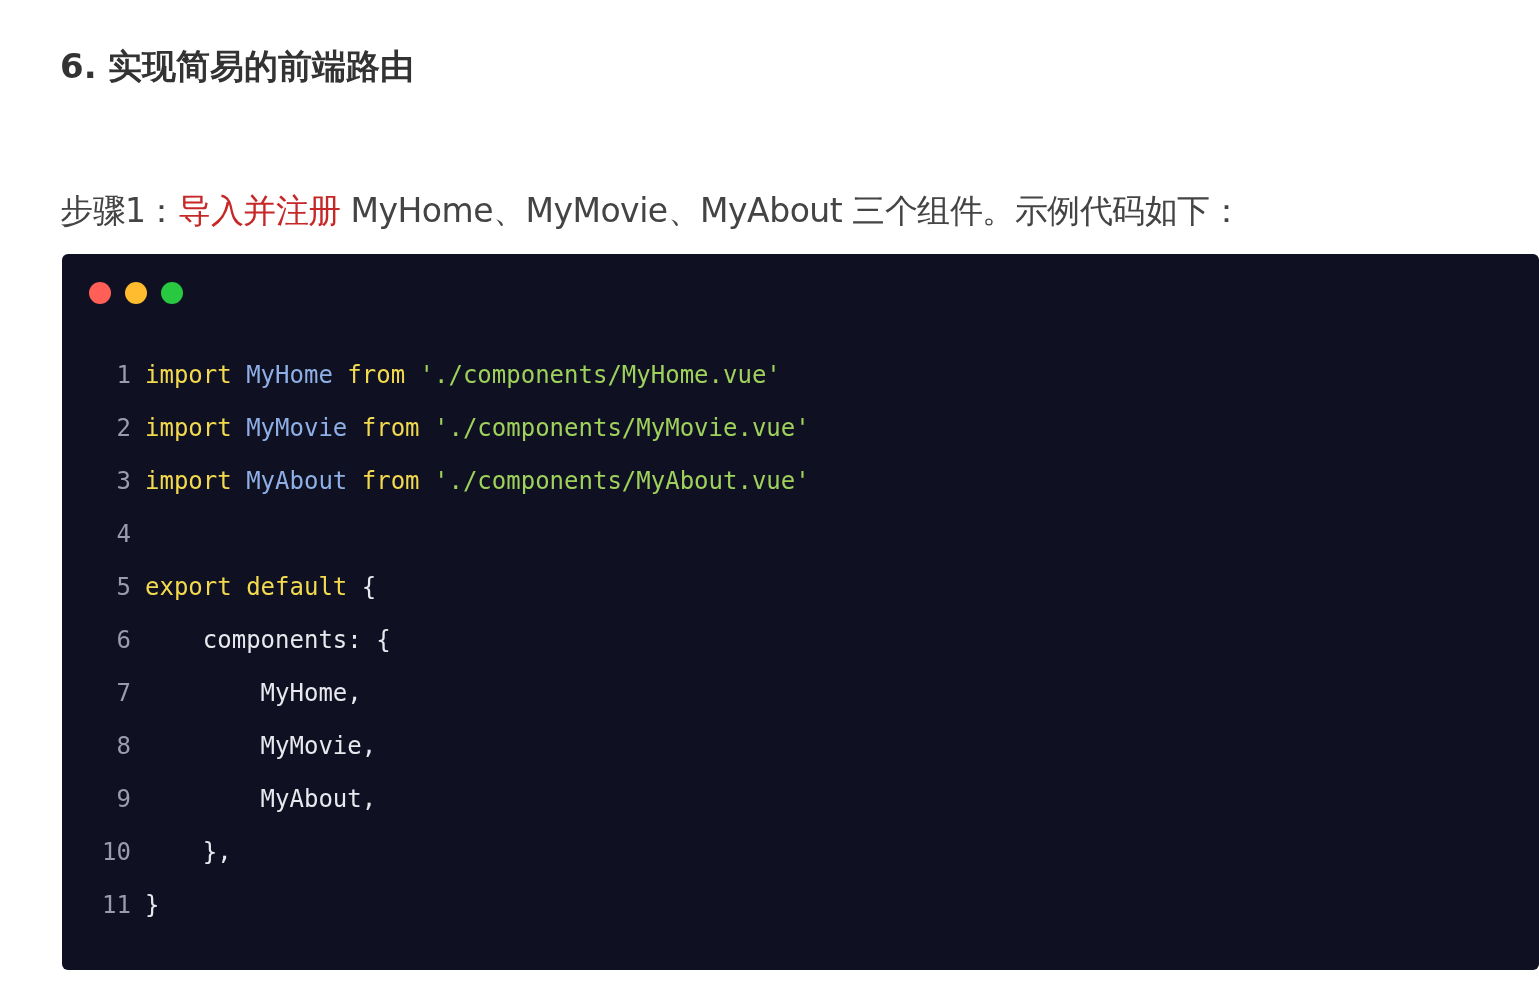  What do you see at coordinates (296, 639) in the screenshot?
I see `code-line: components: {` at bounding box center [296, 639].